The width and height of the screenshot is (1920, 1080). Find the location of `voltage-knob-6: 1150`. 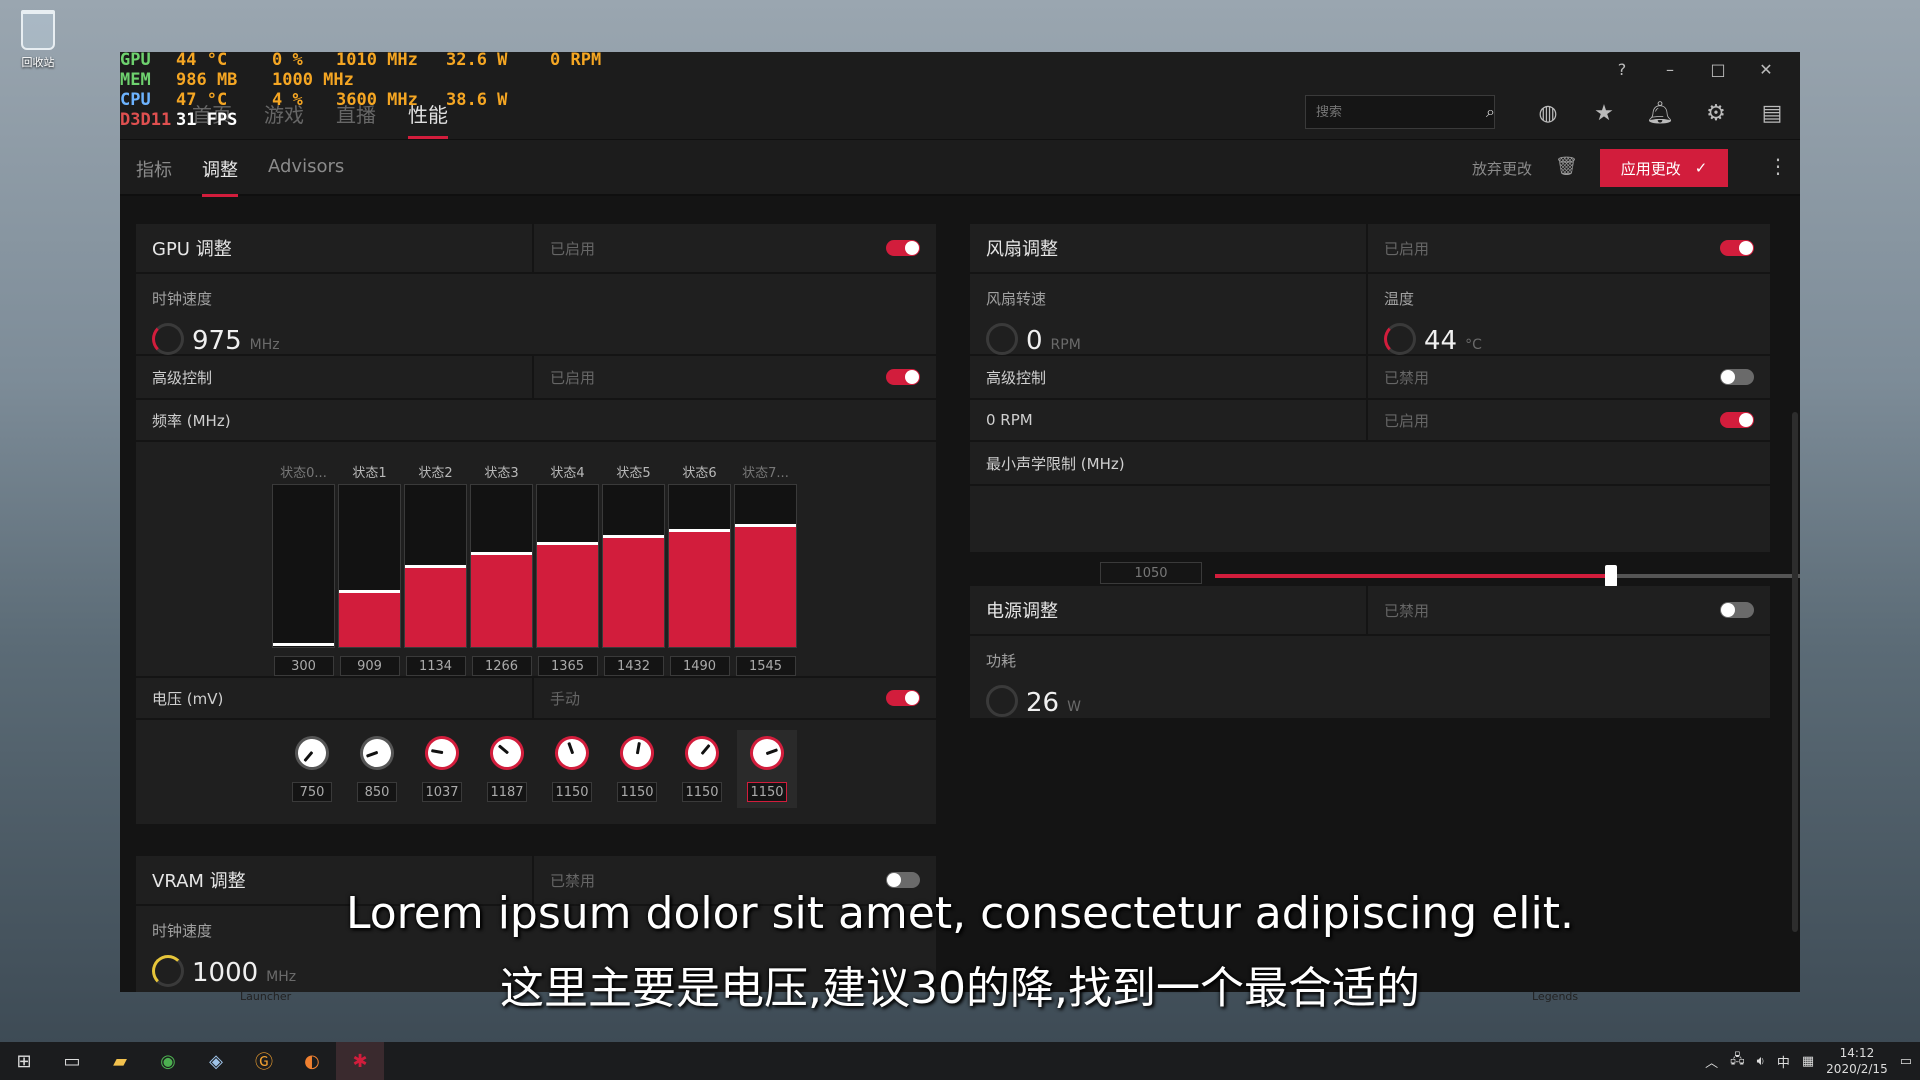

voltage-knob-6: 1150 is located at coordinates (702, 768).